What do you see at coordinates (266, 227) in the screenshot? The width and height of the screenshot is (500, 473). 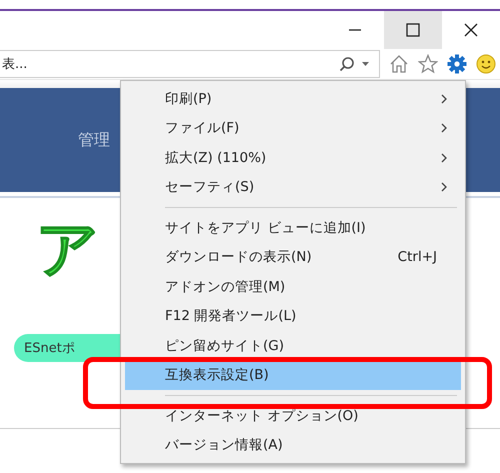 I see `menu-item-label: サイトをアプリ ビューに追加(I)` at bounding box center [266, 227].